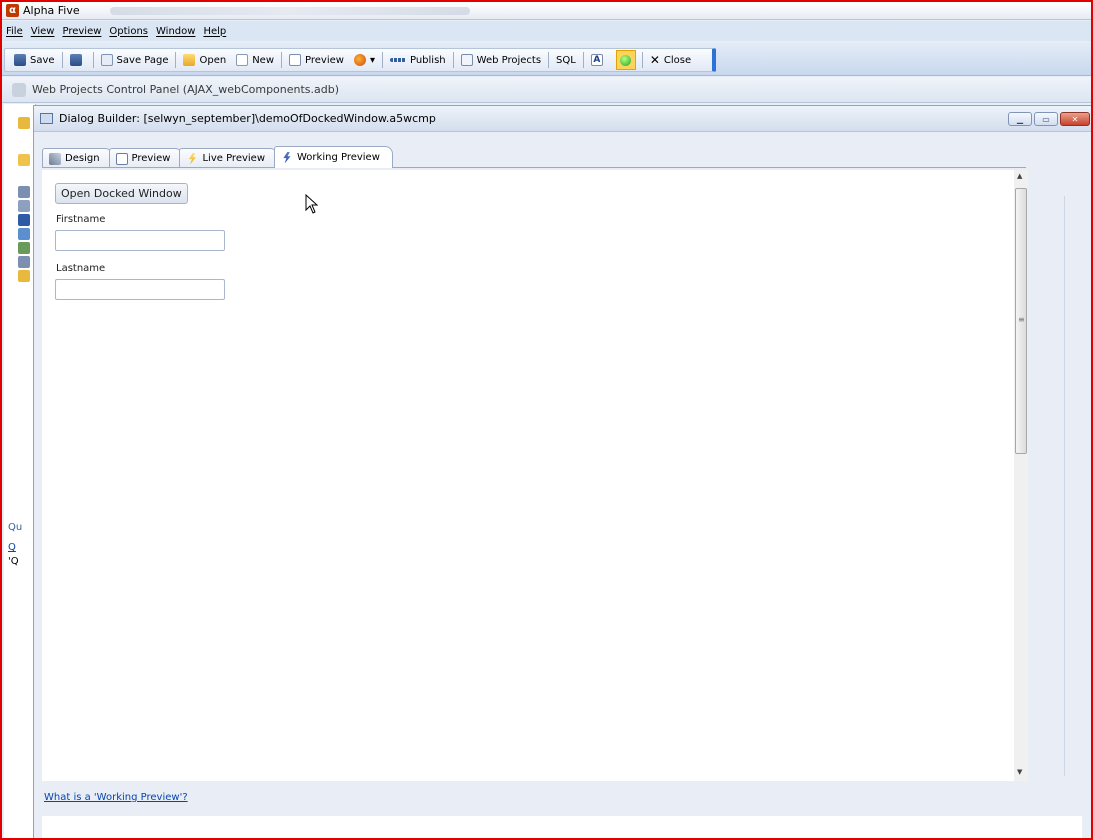 This screenshot has width=1093, height=840. I want to click on firefox-icon, so click(359, 60).